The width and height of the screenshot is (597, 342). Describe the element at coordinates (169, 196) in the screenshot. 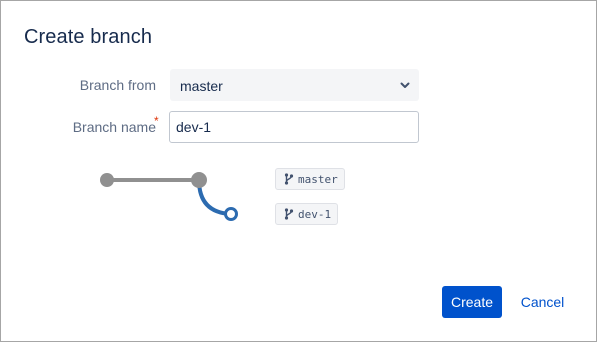

I see `branch-diagram` at that location.